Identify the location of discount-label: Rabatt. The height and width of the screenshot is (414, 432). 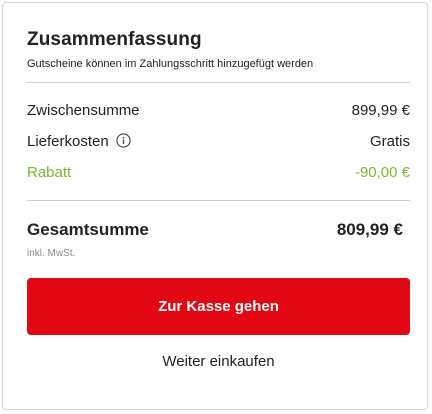
(49, 172).